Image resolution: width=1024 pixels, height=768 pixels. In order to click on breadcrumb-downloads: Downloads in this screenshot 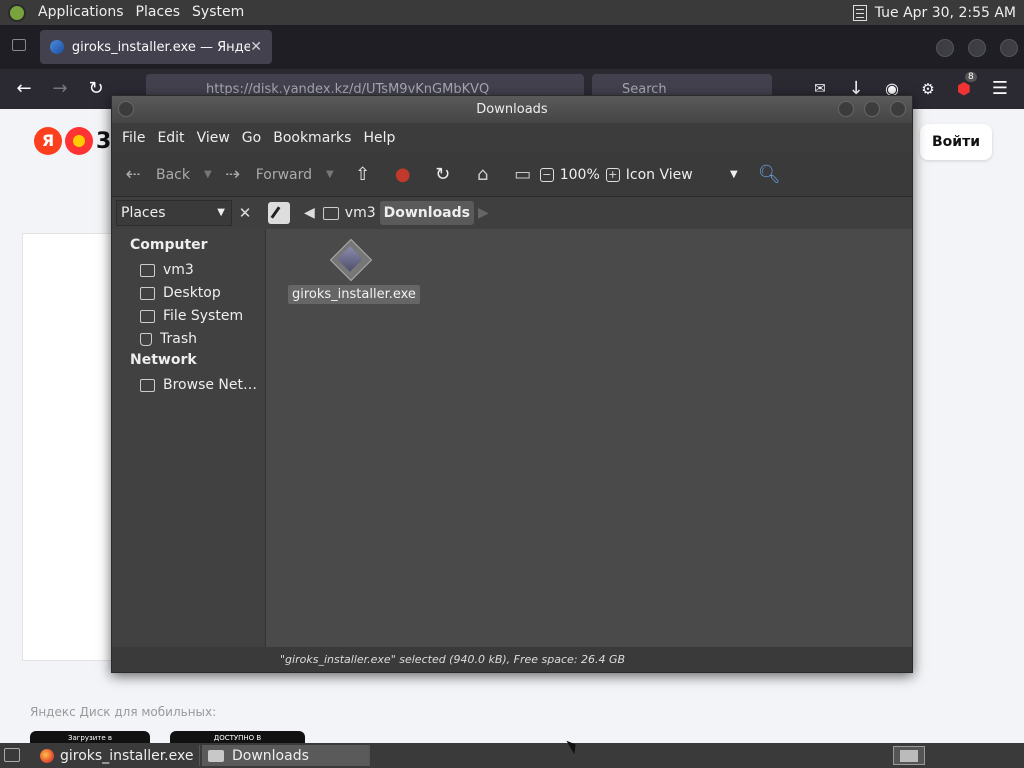, I will do `click(426, 213)`.